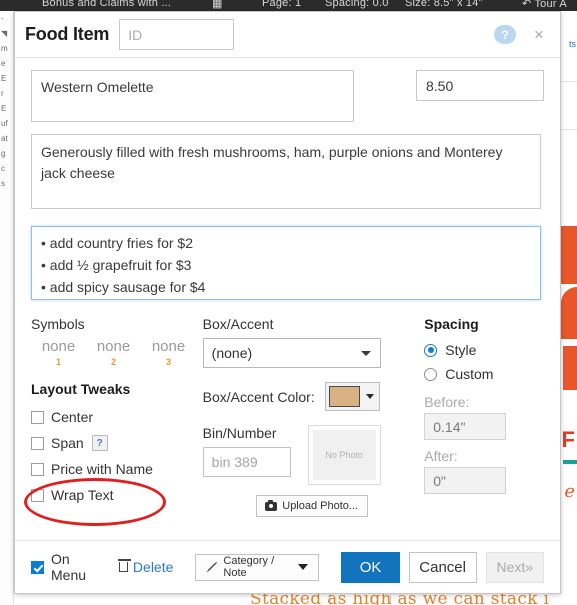 The image size is (577, 605). What do you see at coordinates (514, 567) in the screenshot?
I see `next-button: Next»` at bounding box center [514, 567].